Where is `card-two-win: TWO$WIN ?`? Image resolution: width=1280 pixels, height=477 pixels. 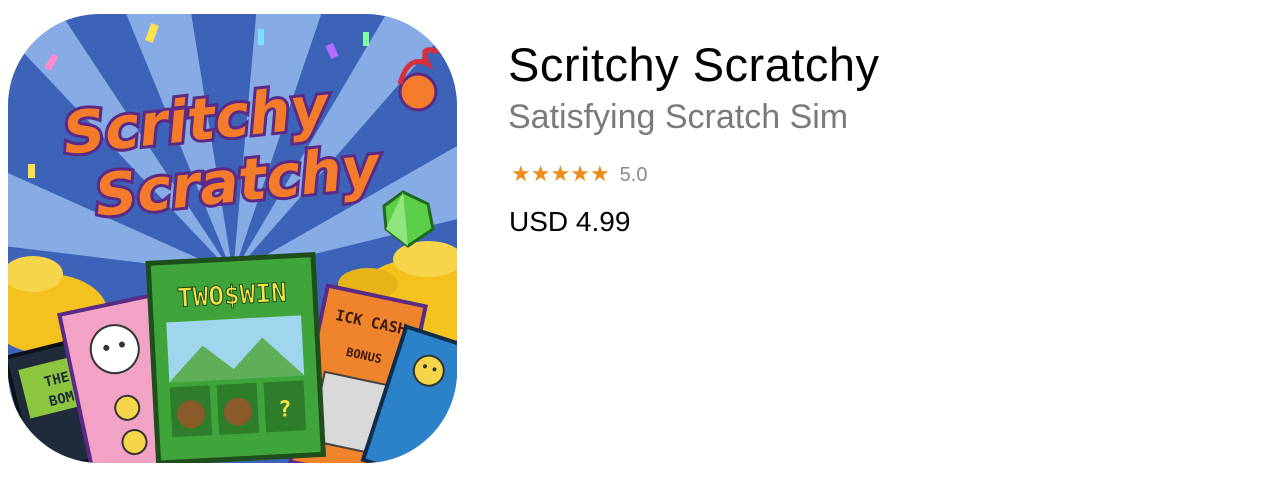
card-two-win: TWO$WIN ? is located at coordinates (236, 357).